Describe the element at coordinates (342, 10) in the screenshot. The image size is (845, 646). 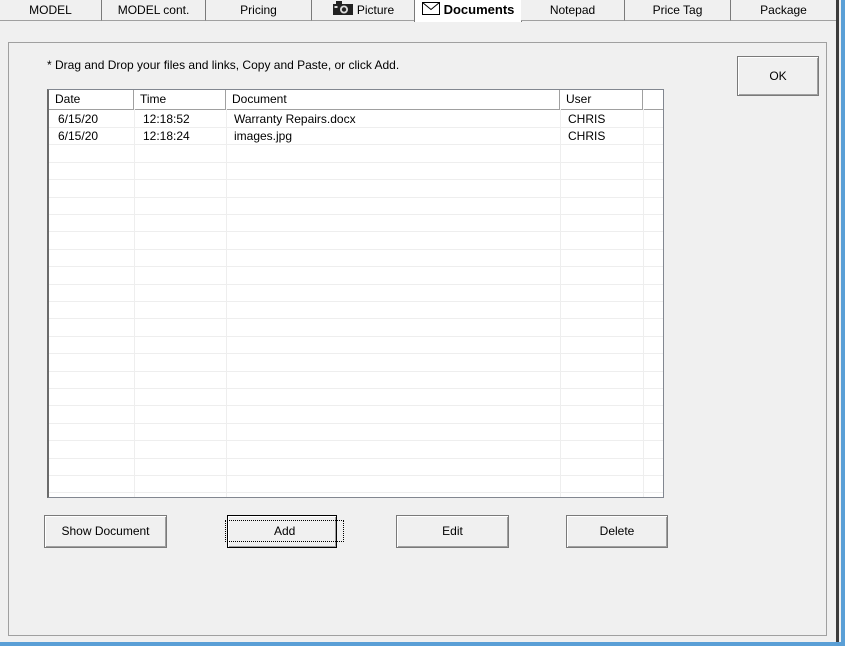
I see `camera-icon` at that location.